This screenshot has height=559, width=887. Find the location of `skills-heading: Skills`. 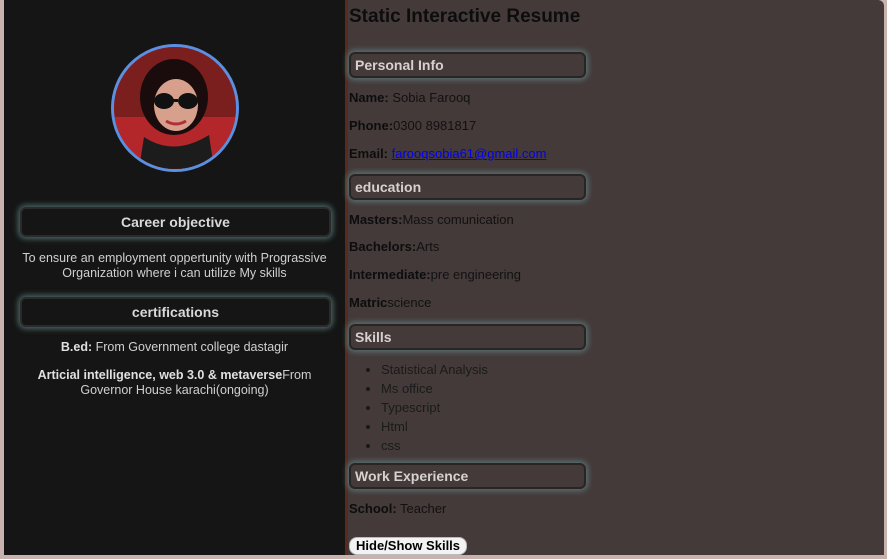

skills-heading: Skills is located at coordinates (467, 337).